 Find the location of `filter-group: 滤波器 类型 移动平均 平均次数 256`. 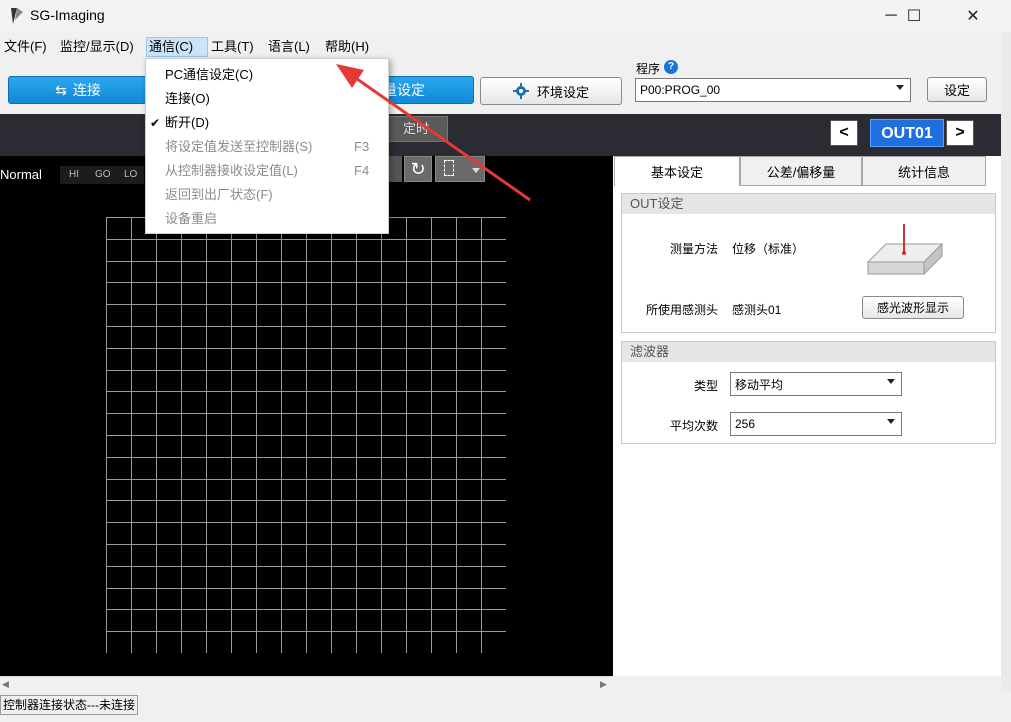

filter-group: 滤波器 类型 移动平均 平均次数 256 is located at coordinates (808, 392).